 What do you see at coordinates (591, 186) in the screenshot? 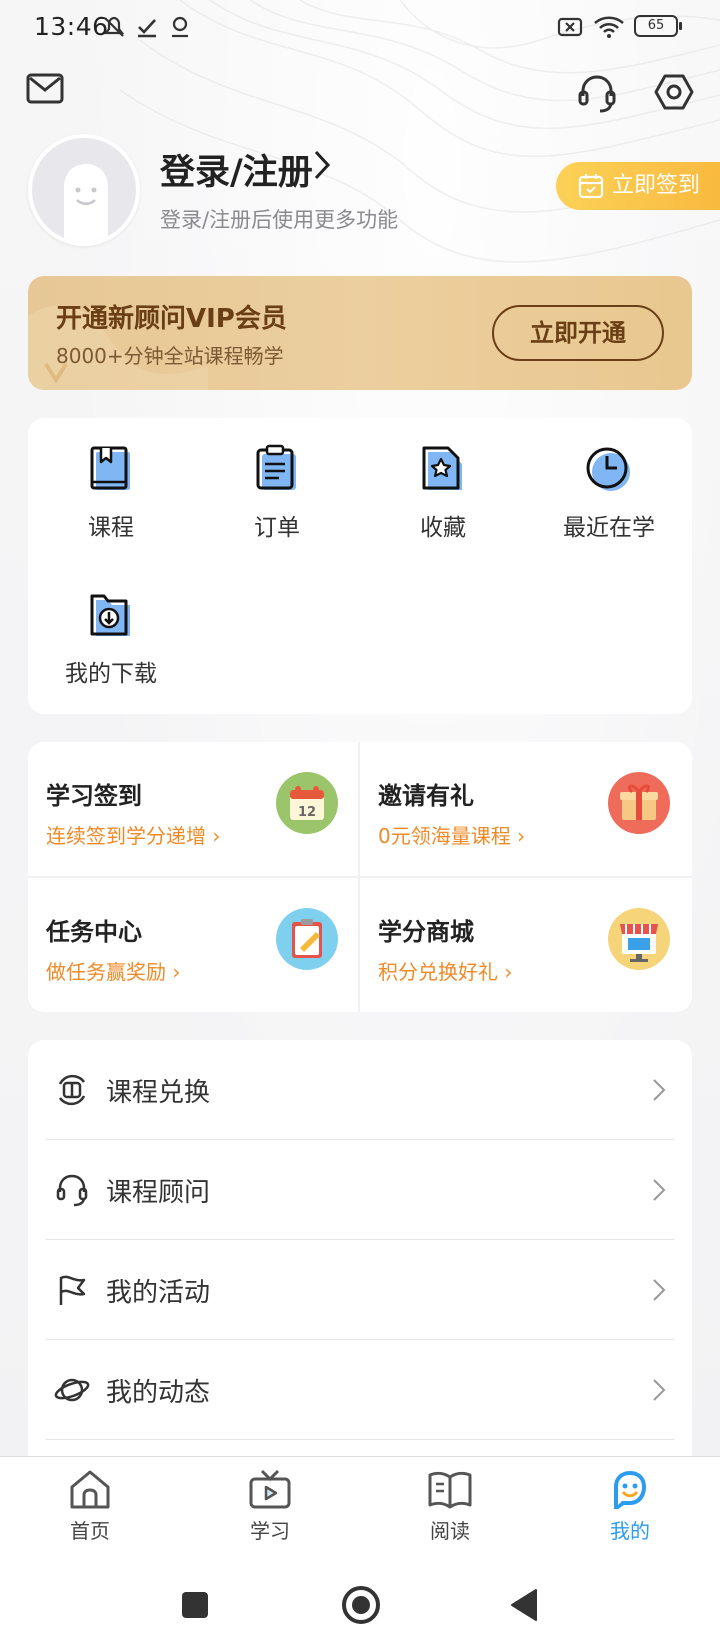
I see `calendar-check-icon` at bounding box center [591, 186].